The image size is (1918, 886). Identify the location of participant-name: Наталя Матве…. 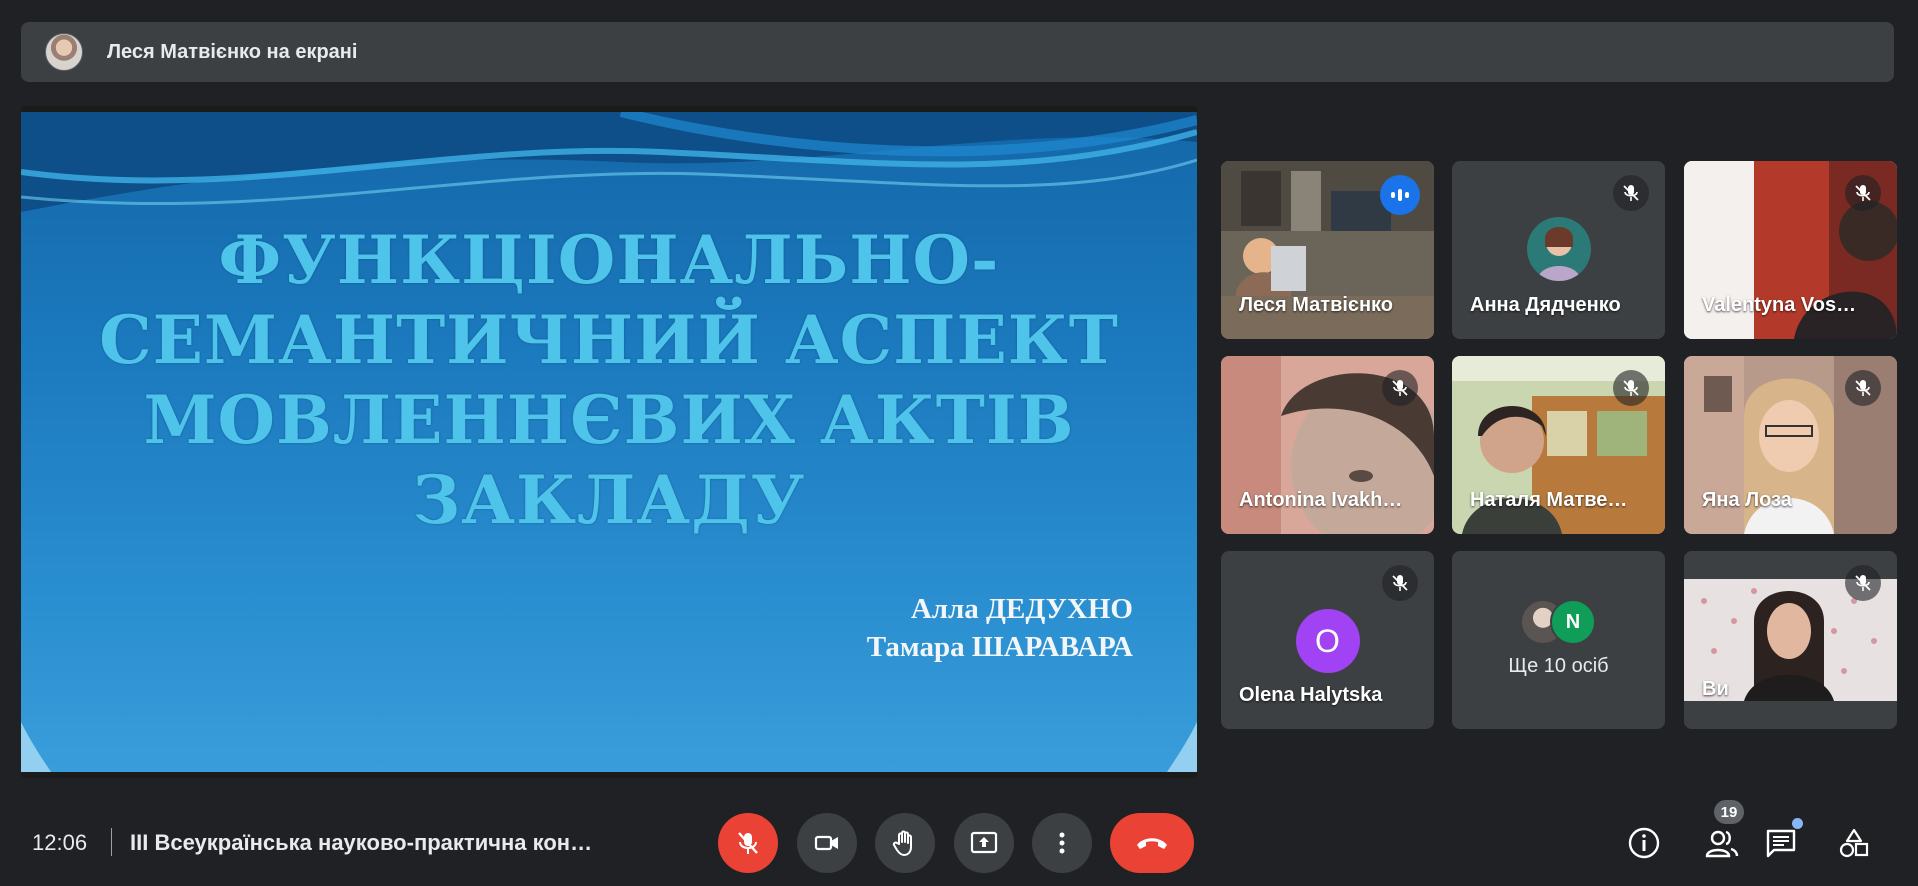
(1549, 500).